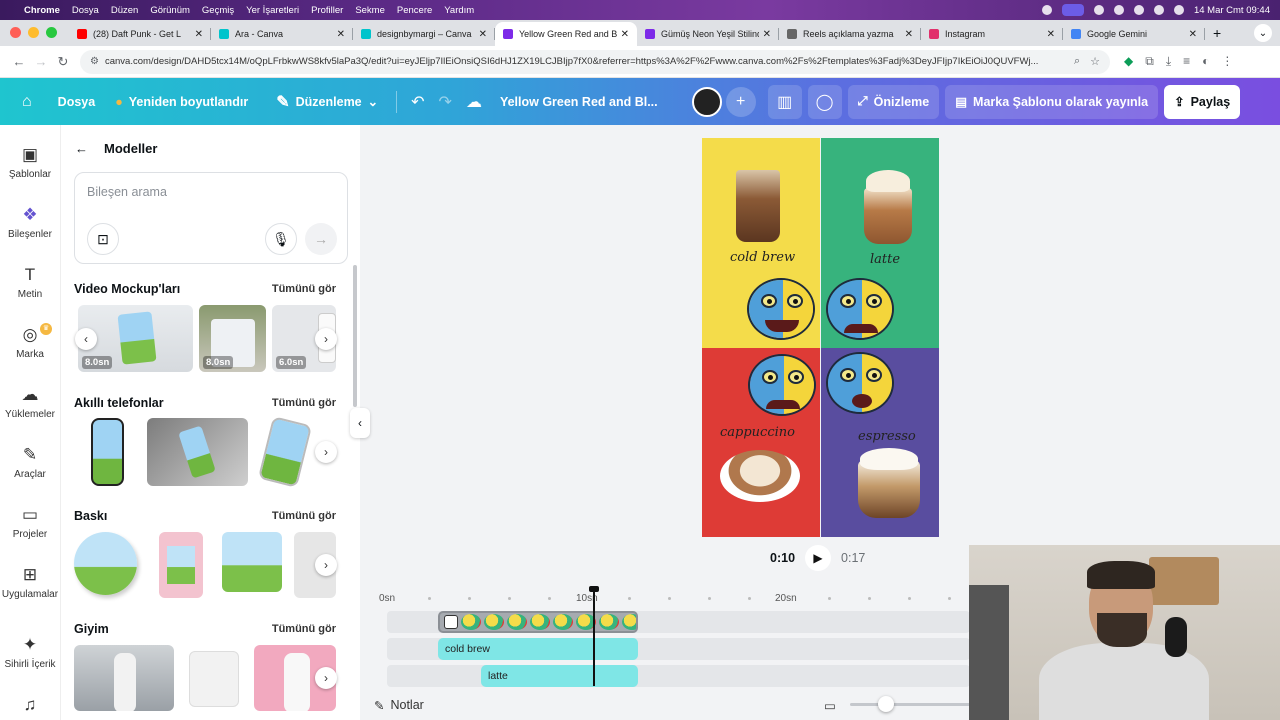 The image size is (1280, 720). I want to click on rail-item-bileşenler: ❖ Bileşenler, so click(30, 222).